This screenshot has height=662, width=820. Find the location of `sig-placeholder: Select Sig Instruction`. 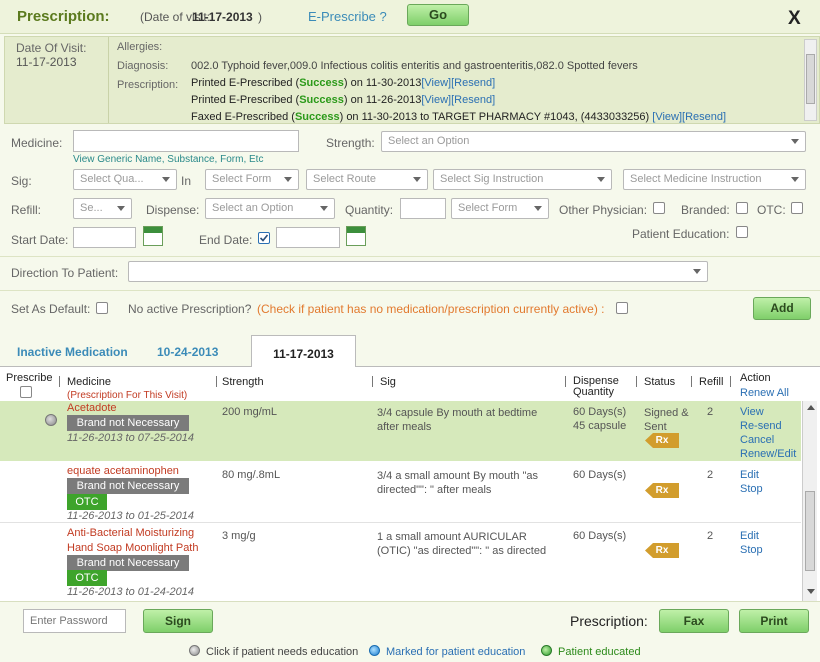

sig-placeholder: Select Sig Instruction is located at coordinates (492, 179).